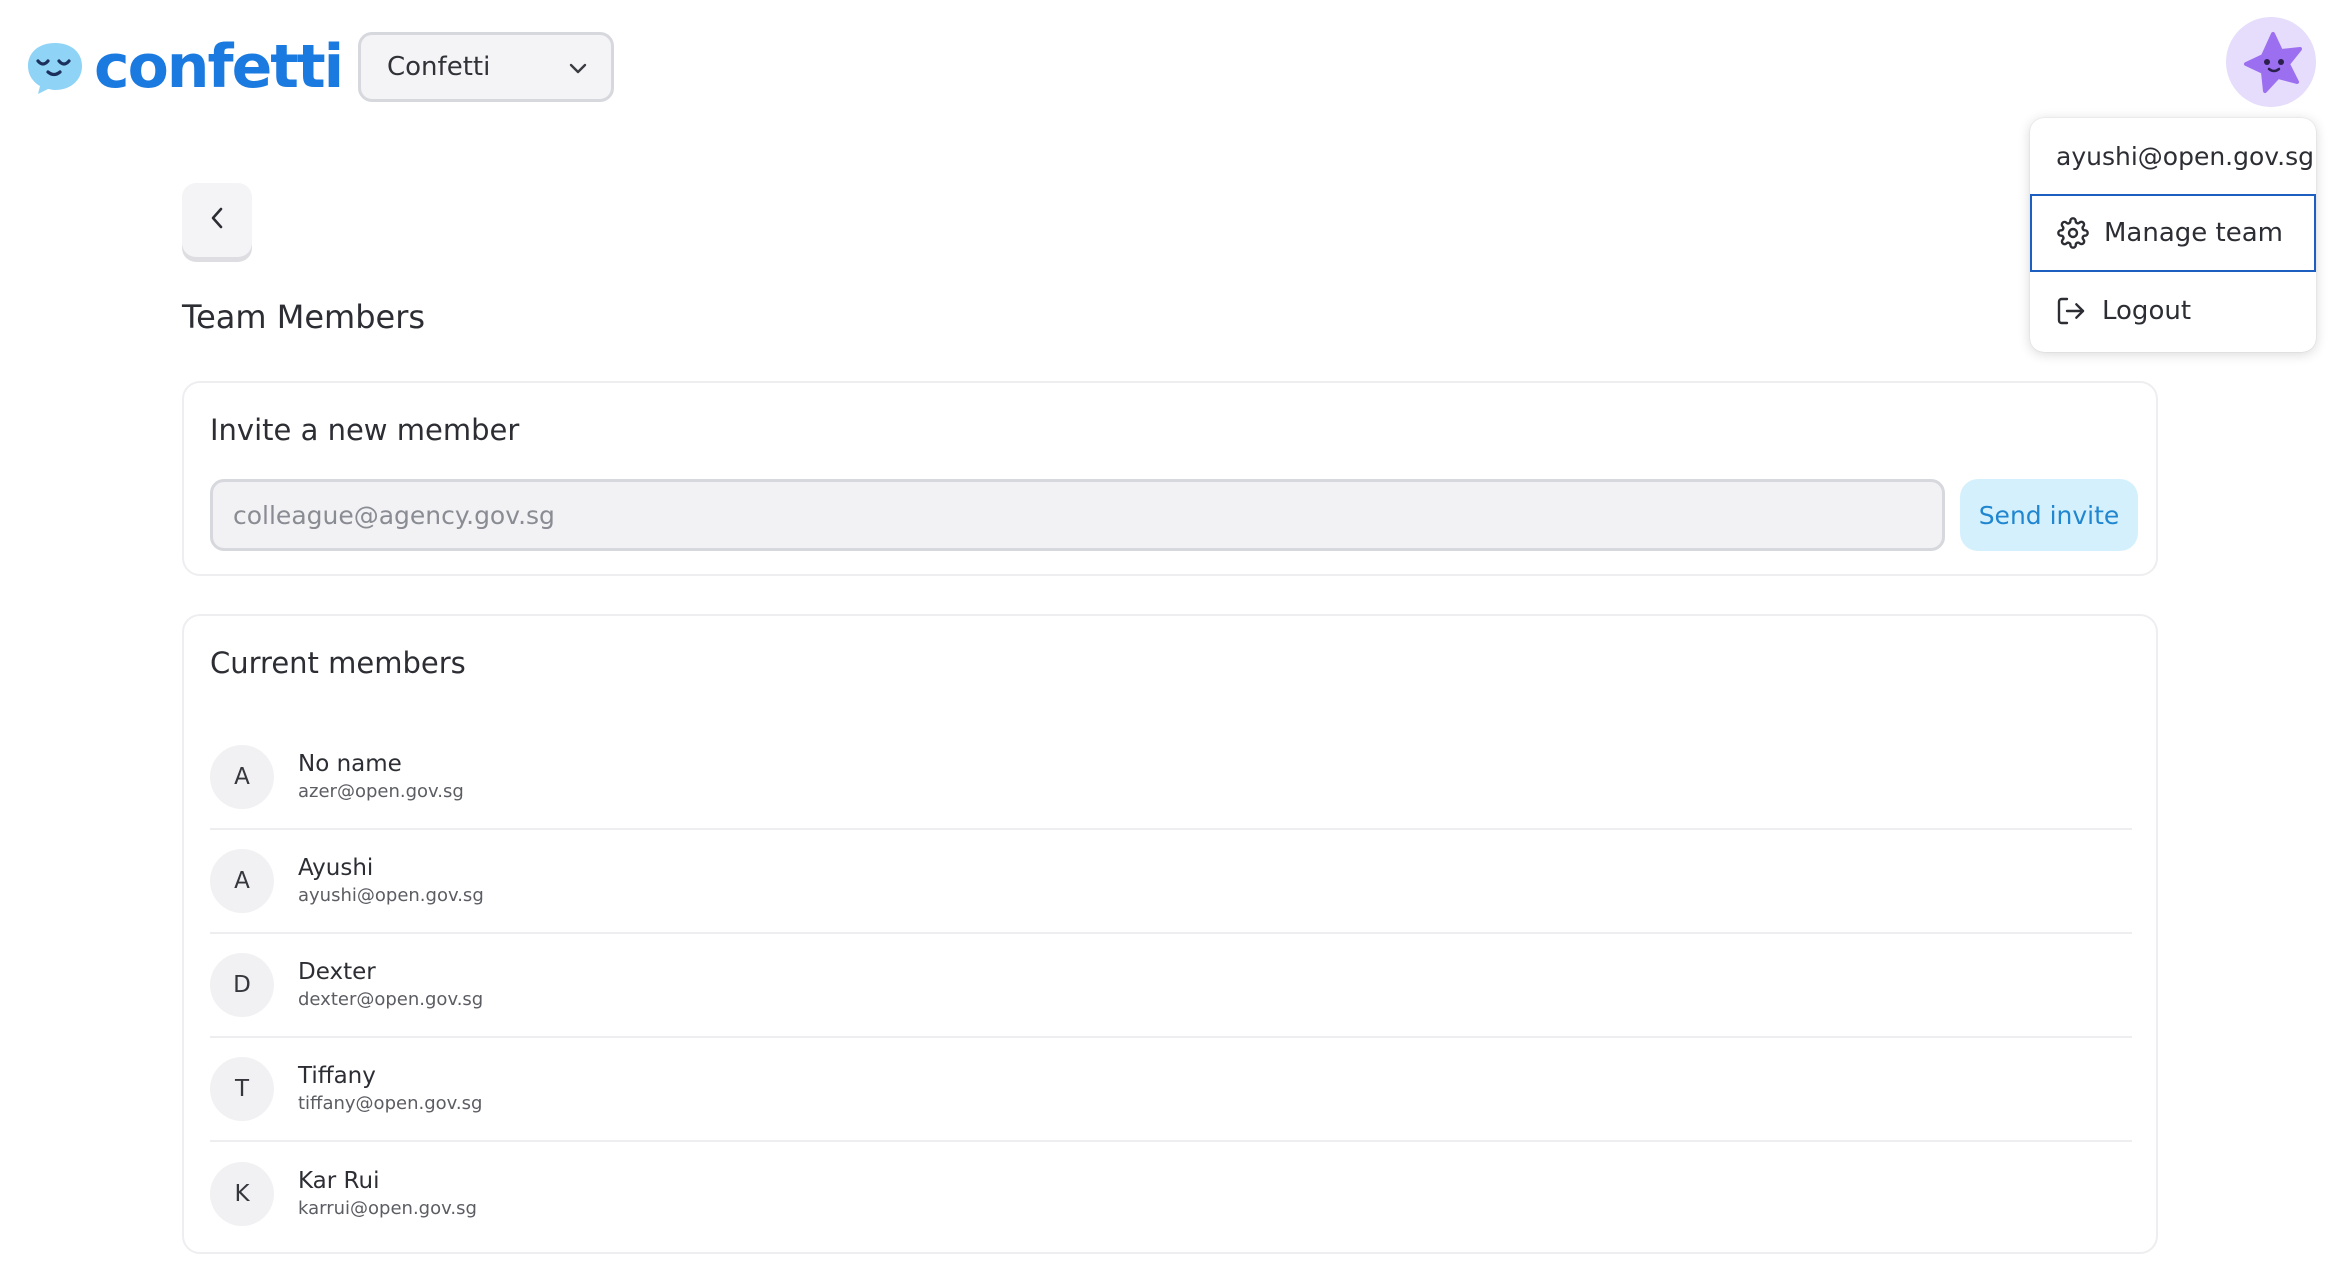 This screenshot has height=1276, width=2334. Describe the element at coordinates (337, 1076) in the screenshot. I see `member-name: Tiffany` at that location.